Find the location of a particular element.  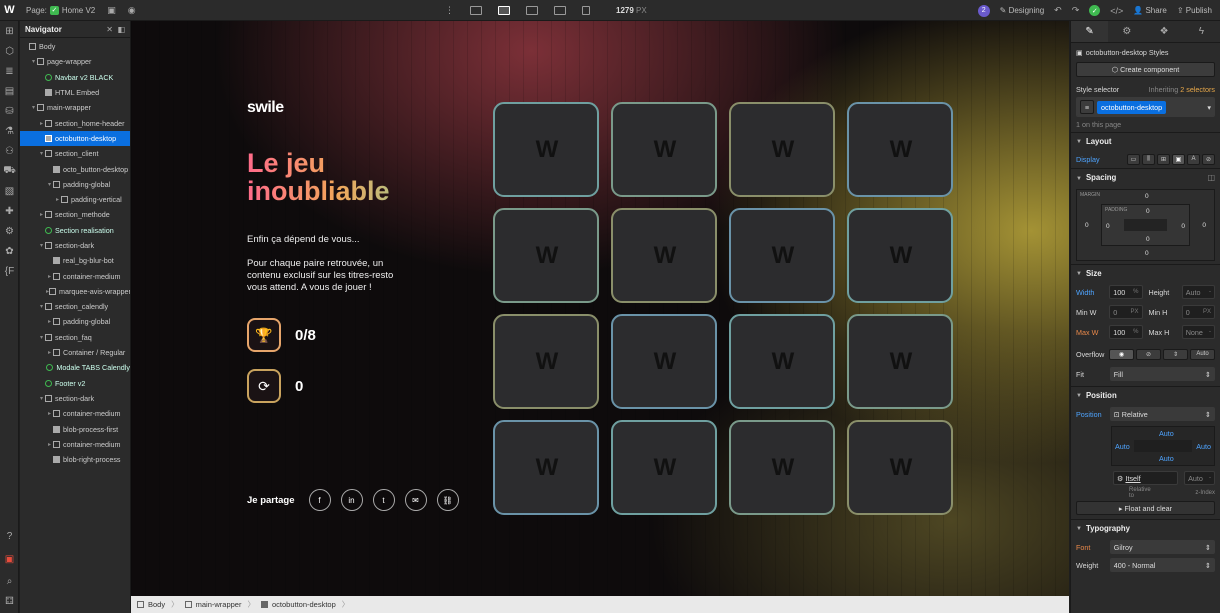

users-icon: ⚇ is located at coordinates (9, 151).